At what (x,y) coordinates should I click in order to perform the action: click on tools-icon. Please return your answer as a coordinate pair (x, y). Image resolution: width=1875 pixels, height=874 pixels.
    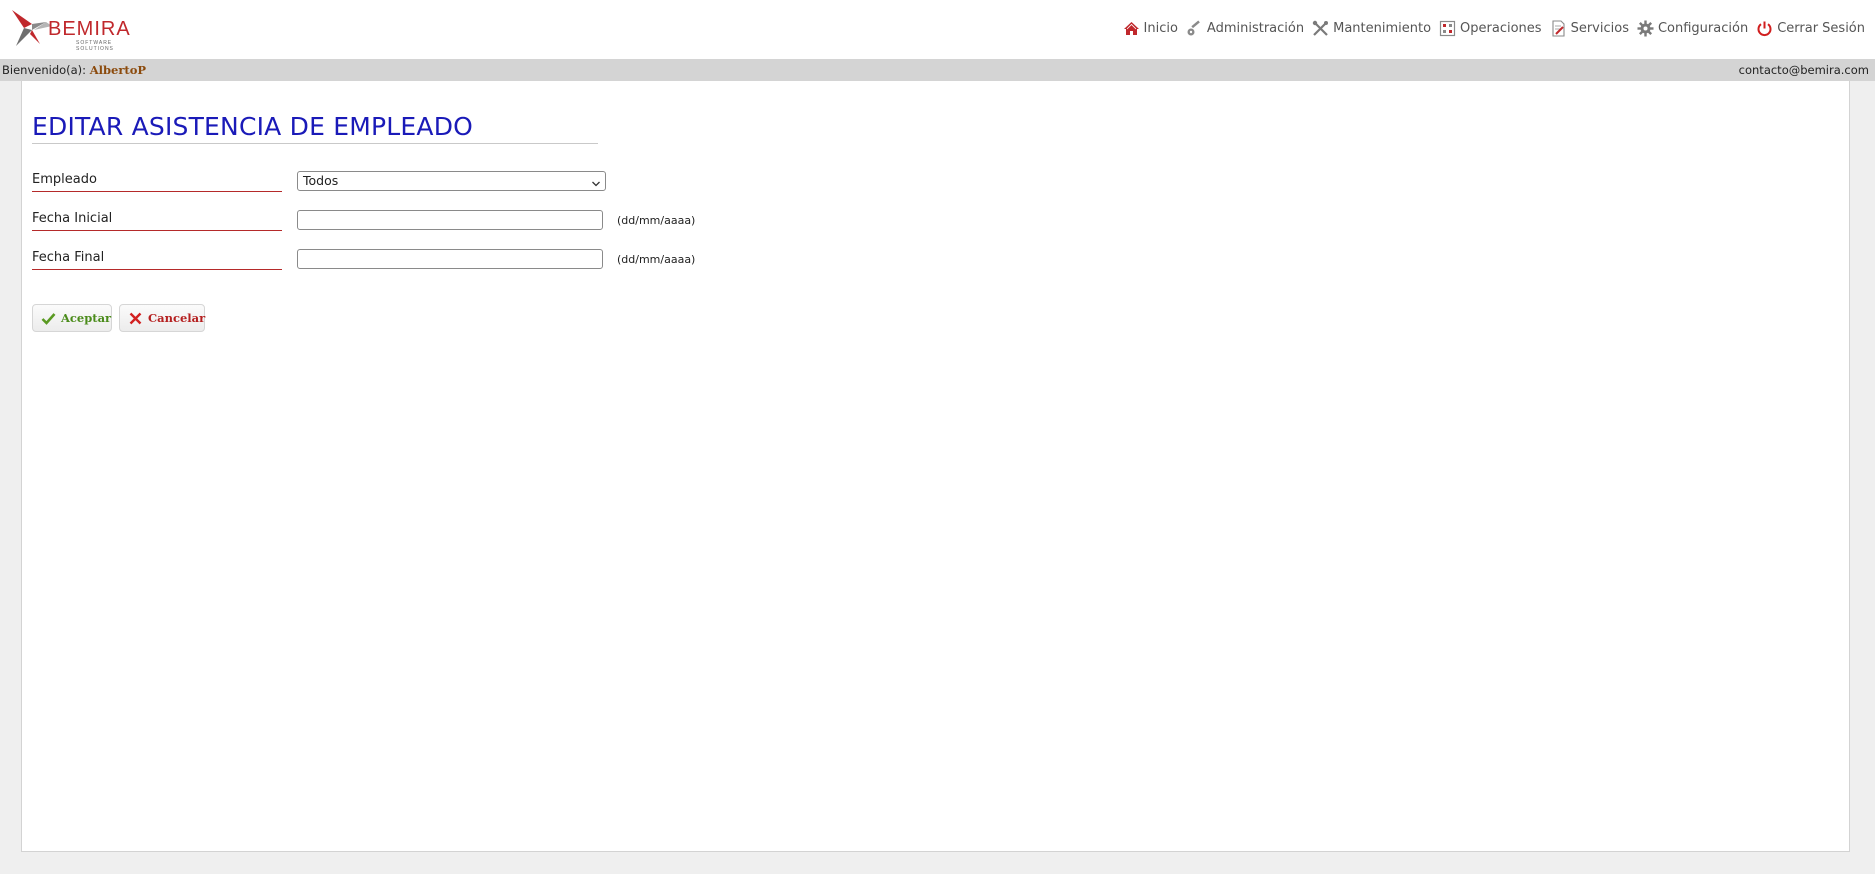
    Looking at the image, I should click on (1320, 28).